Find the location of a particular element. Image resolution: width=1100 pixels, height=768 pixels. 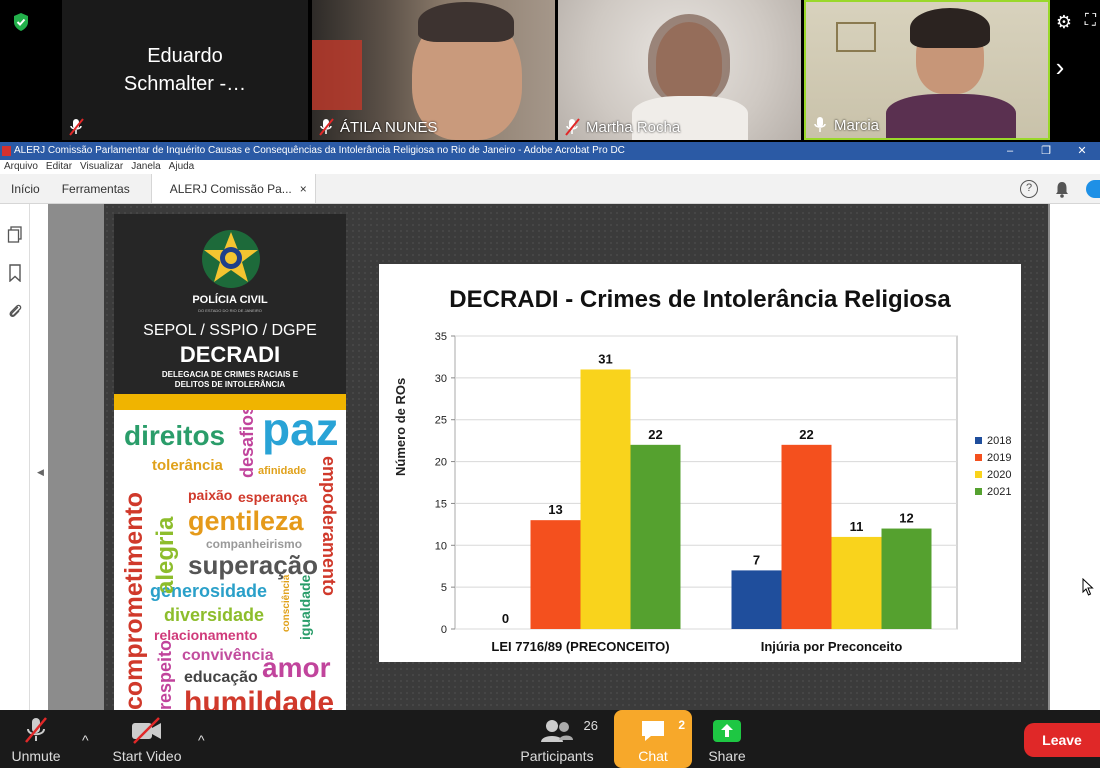

legend-entry: 2021 is located at coordinates (993, 491).